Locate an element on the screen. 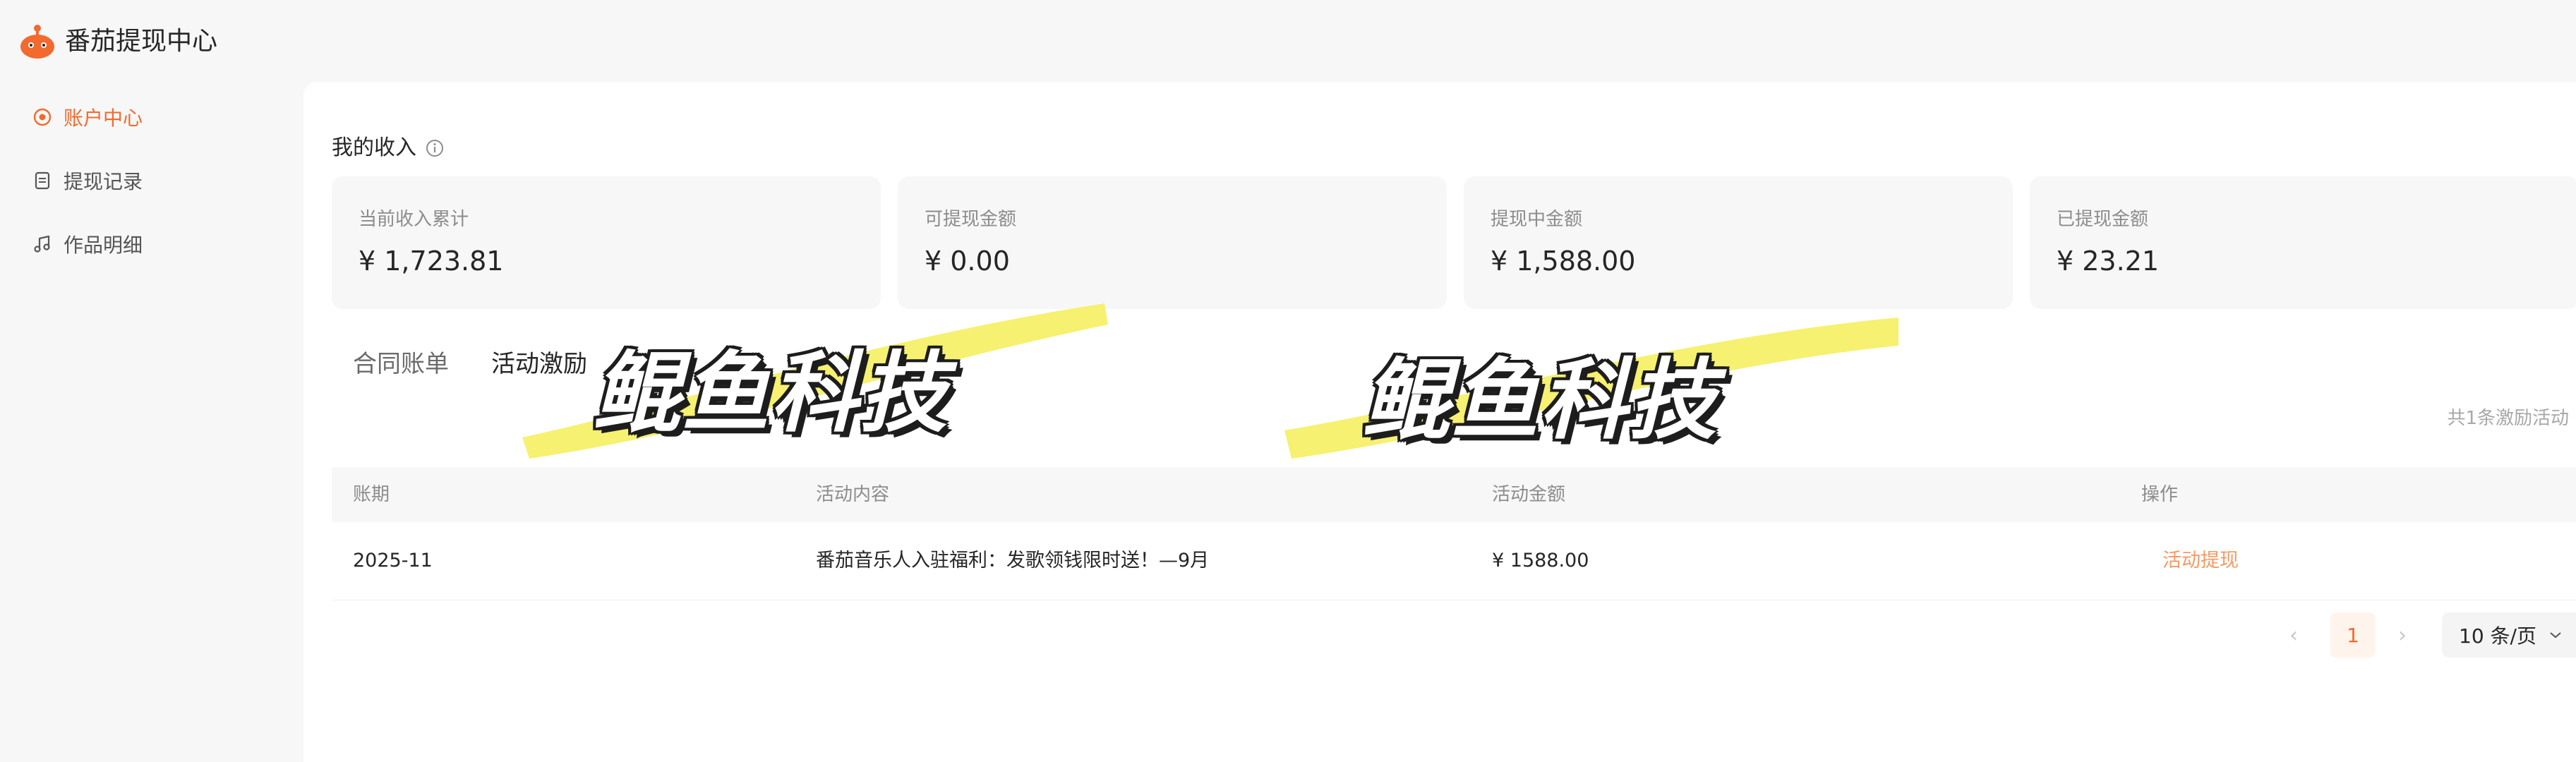 The width and height of the screenshot is (2576, 762). music-note-icon is located at coordinates (42, 244).